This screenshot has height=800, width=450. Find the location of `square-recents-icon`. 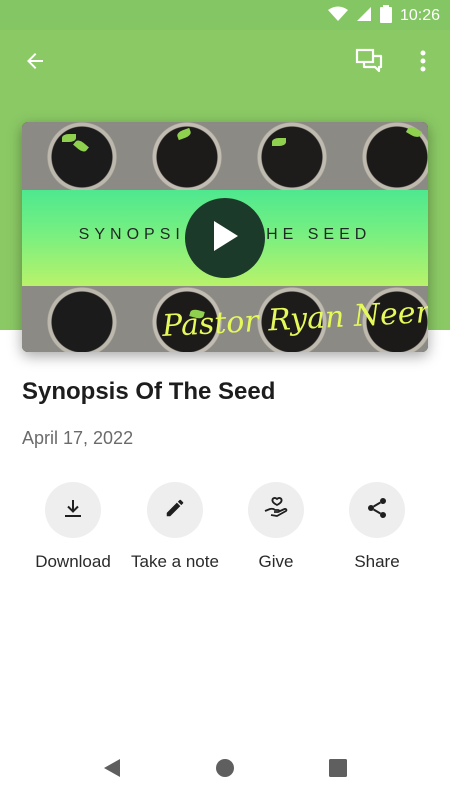

square-recents-icon is located at coordinates (338, 770).